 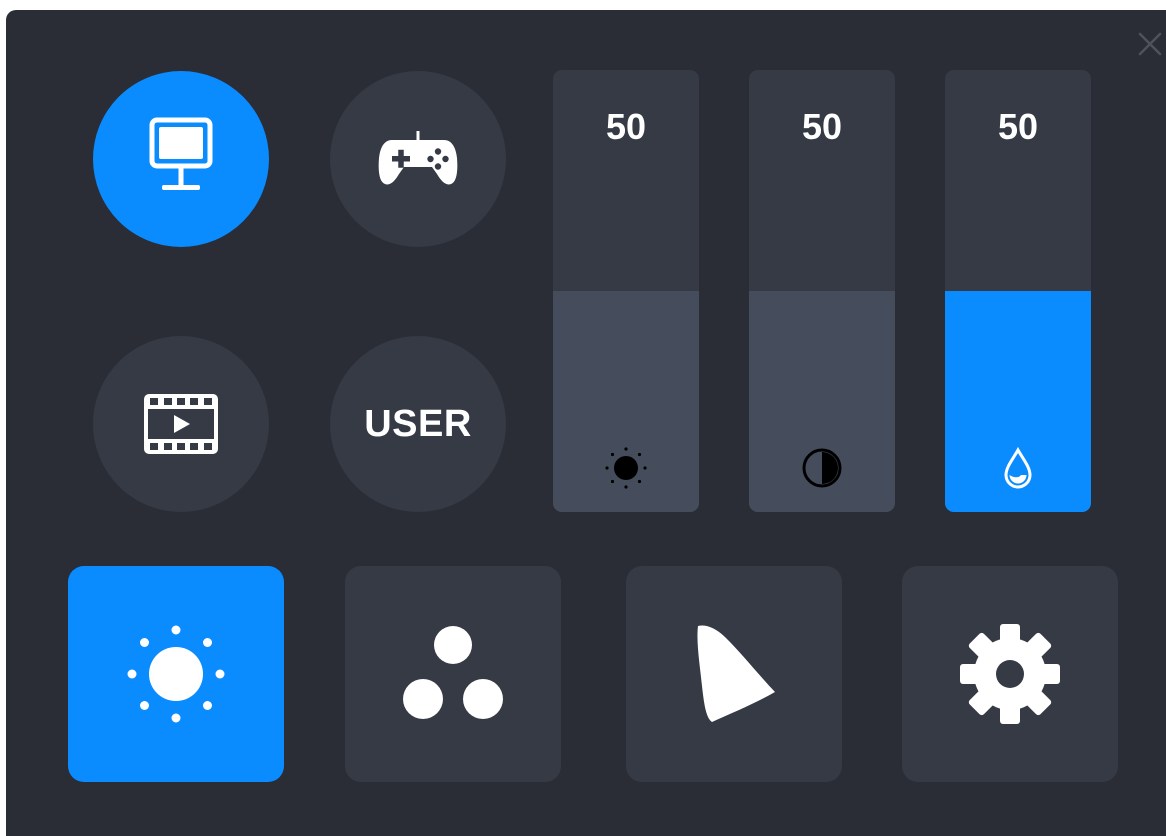 What do you see at coordinates (822, 291) in the screenshot?
I see `contrast-slider: 50` at bounding box center [822, 291].